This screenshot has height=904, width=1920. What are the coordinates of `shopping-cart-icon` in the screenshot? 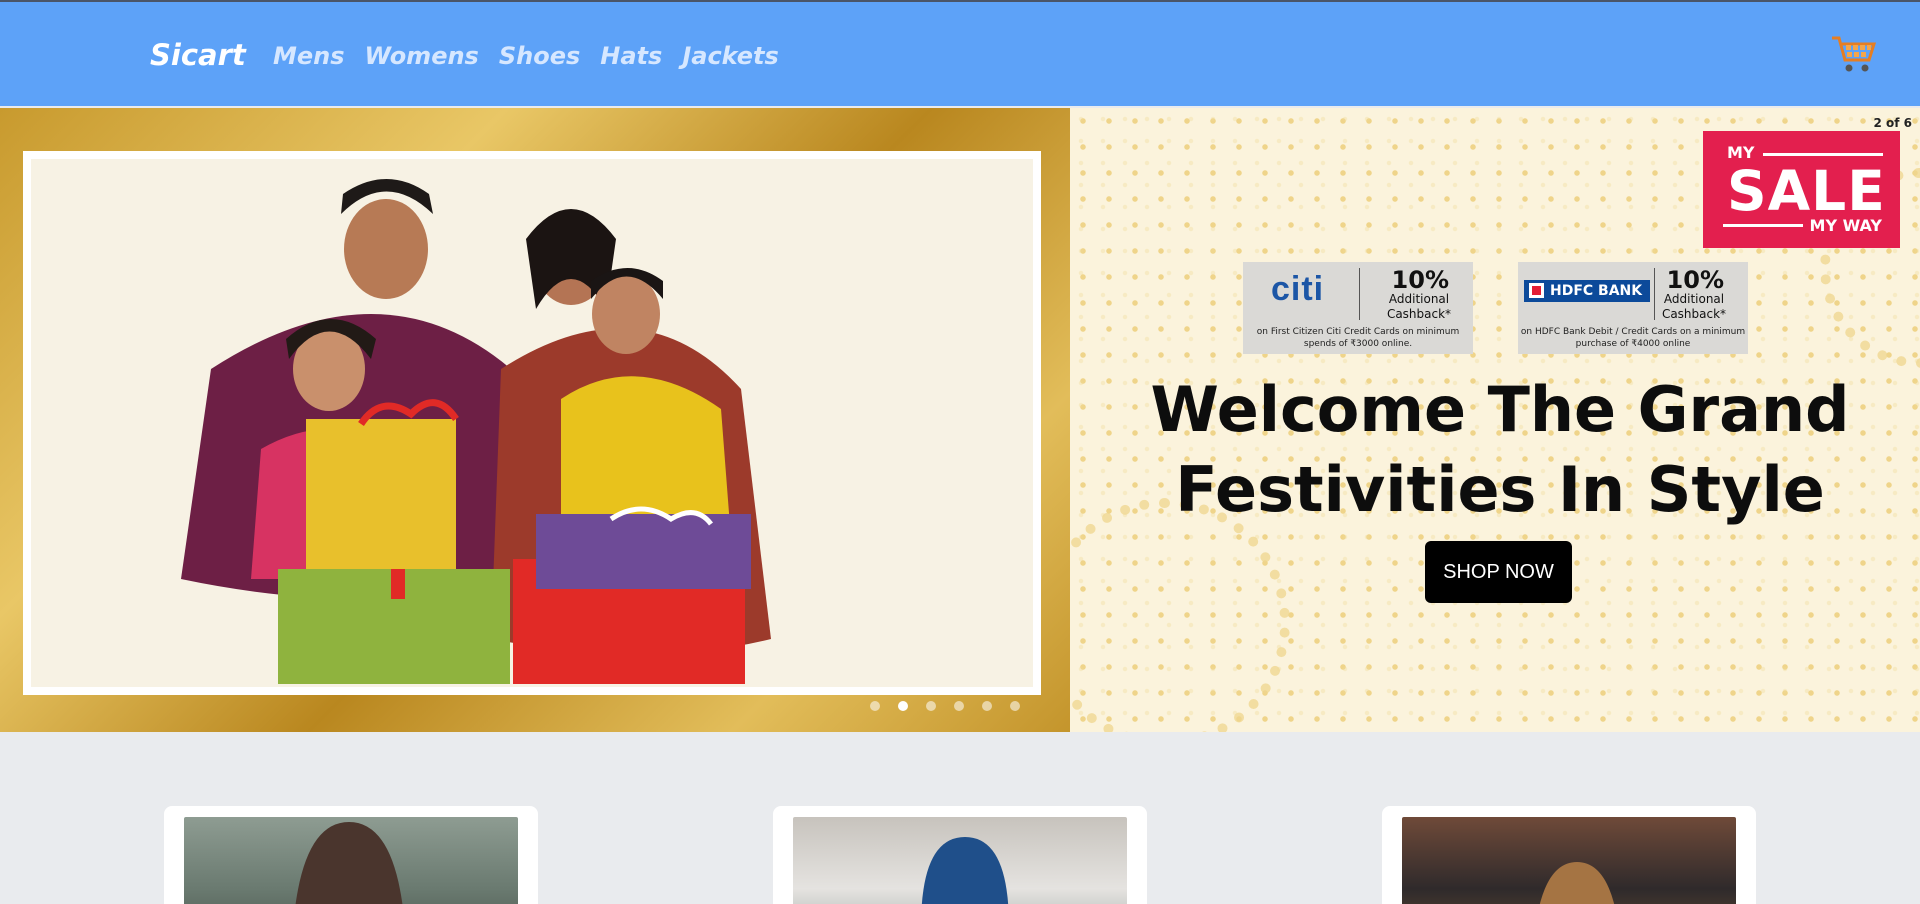 It's located at (1853, 53).